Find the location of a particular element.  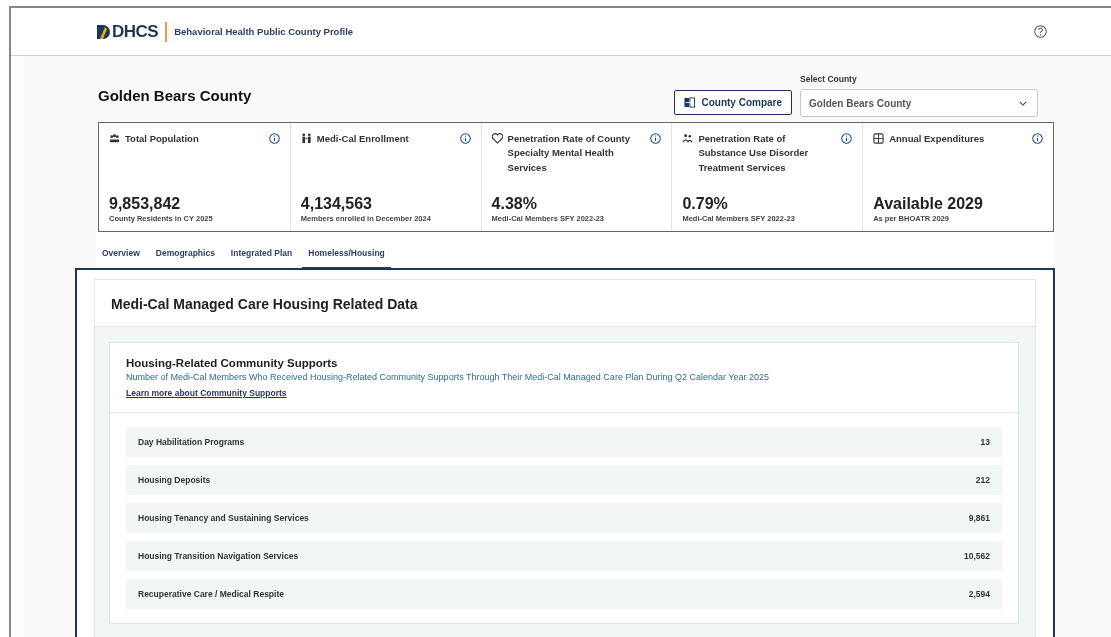

section-title: Medi-Cal Managed Care Housing Related Data is located at coordinates (265, 304).